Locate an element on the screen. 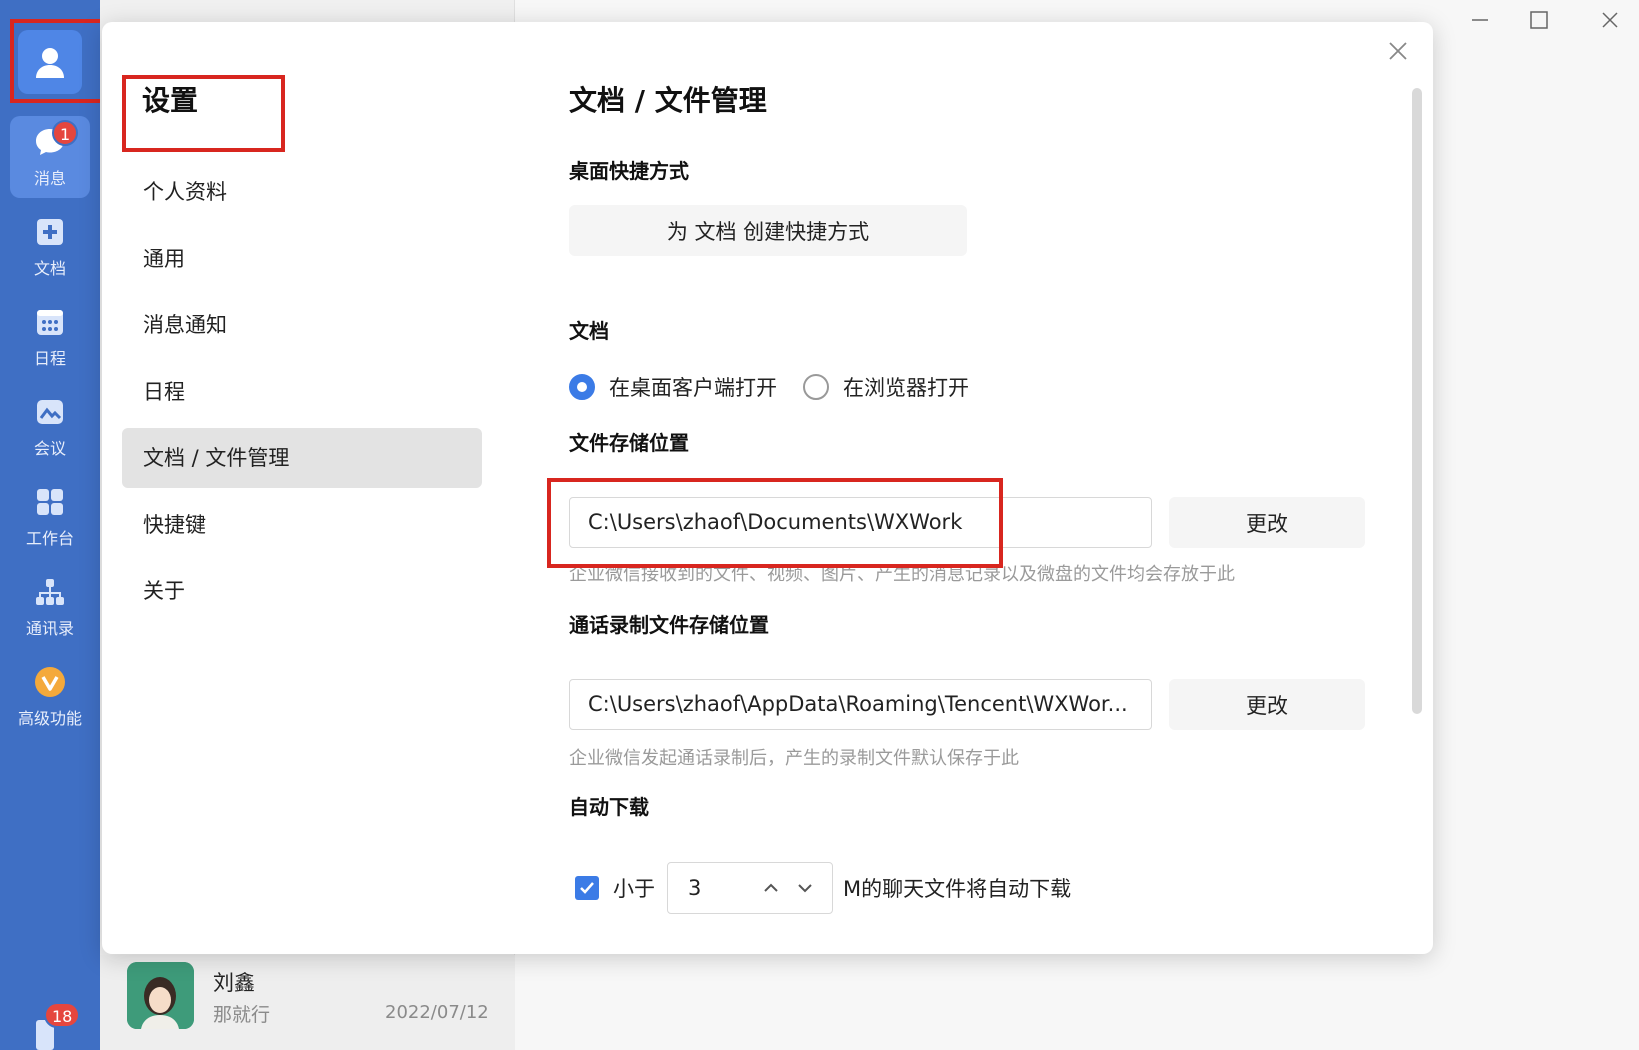 The width and height of the screenshot is (1639, 1050). rail-bottom-item: 18 is located at coordinates (57, 1026).